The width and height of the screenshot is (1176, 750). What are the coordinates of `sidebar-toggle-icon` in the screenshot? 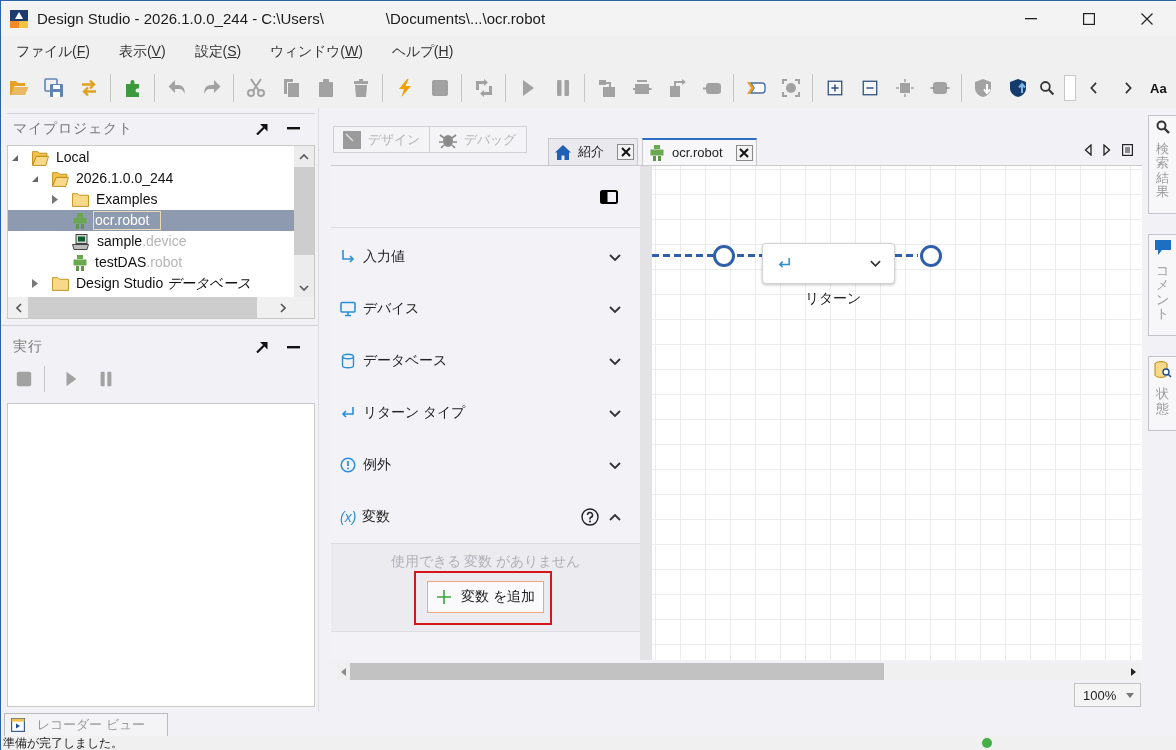 It's located at (609, 196).